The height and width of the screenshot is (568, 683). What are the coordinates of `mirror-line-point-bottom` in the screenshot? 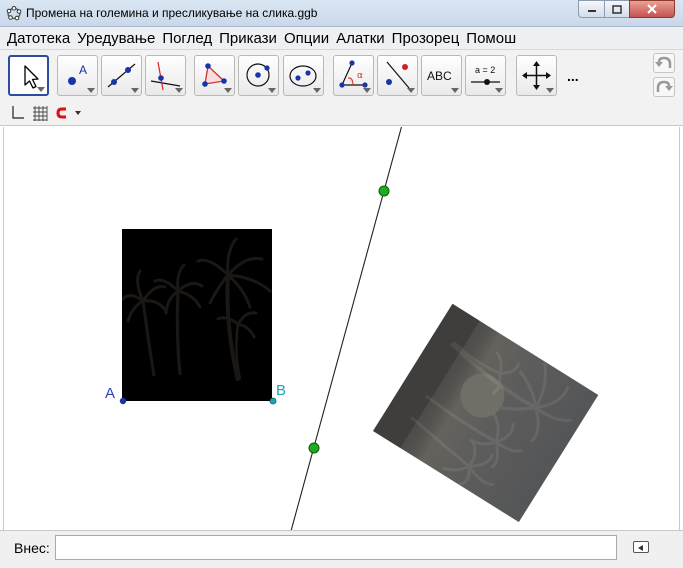 It's located at (314, 448).